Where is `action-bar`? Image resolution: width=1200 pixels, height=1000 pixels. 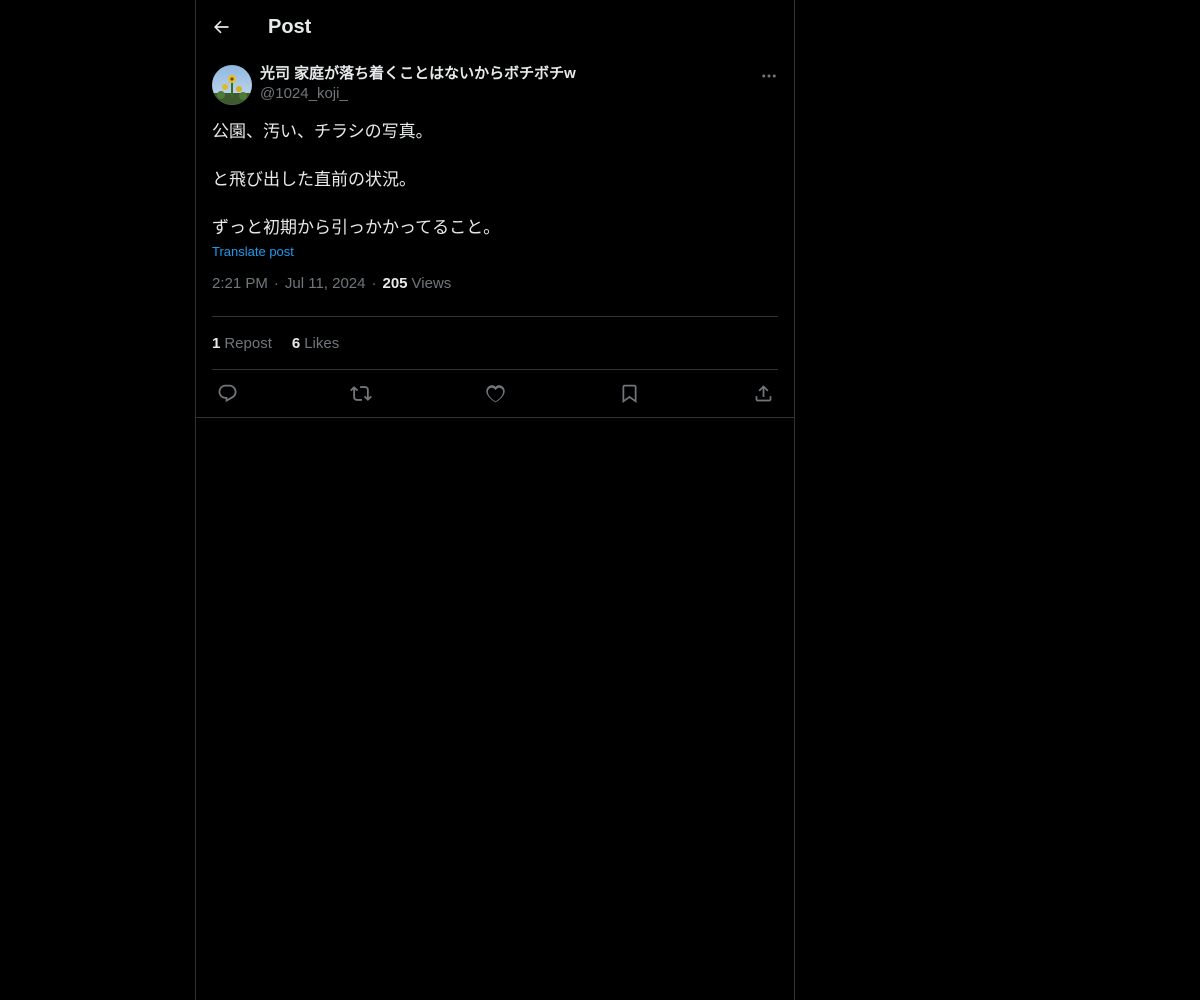 action-bar is located at coordinates (495, 393).